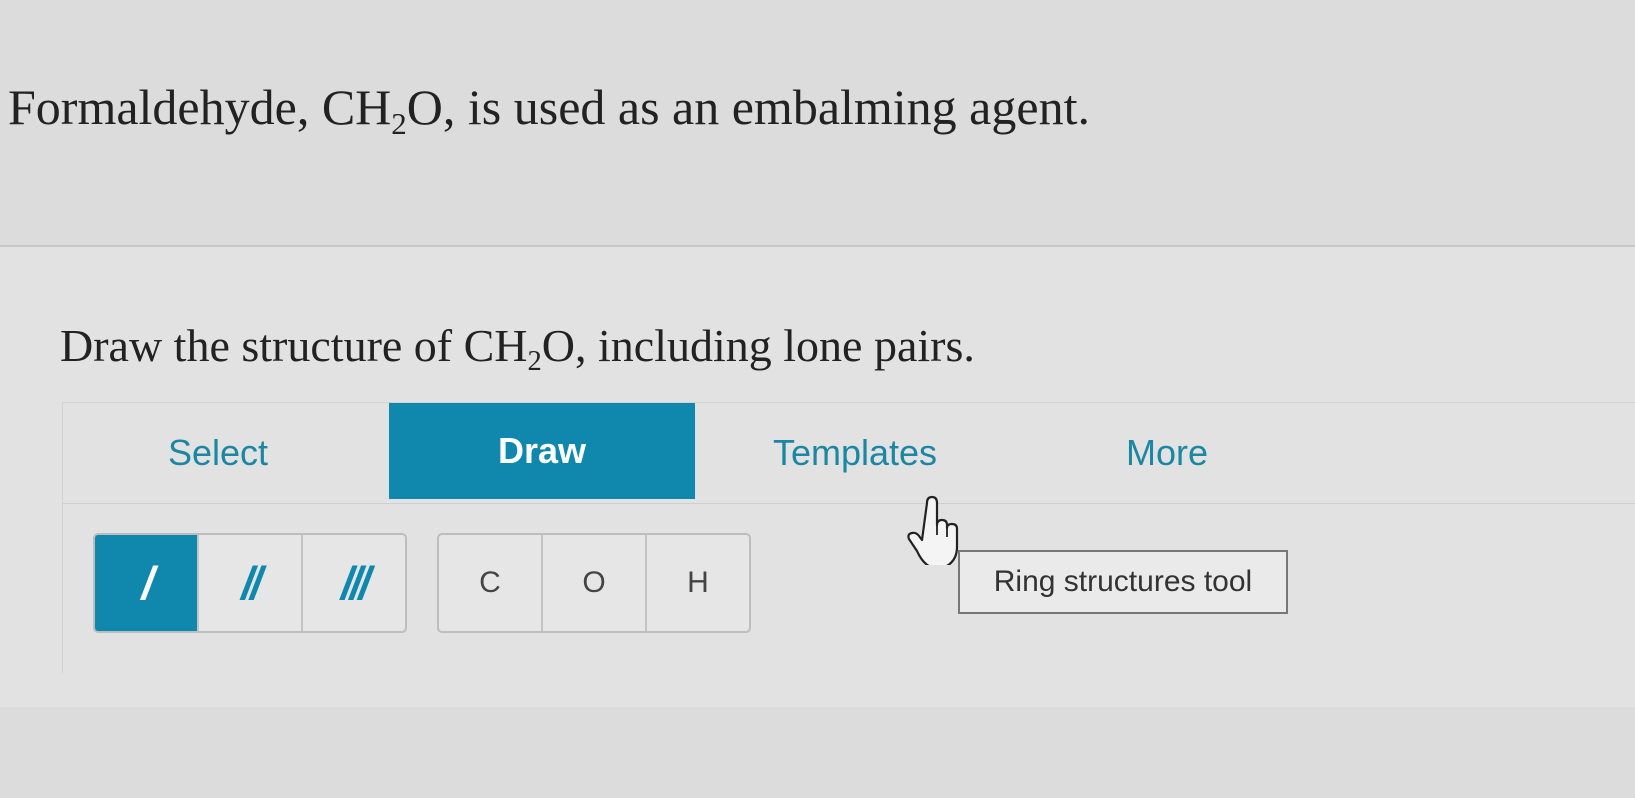  I want to click on single-bond-button: /, so click(147, 583).